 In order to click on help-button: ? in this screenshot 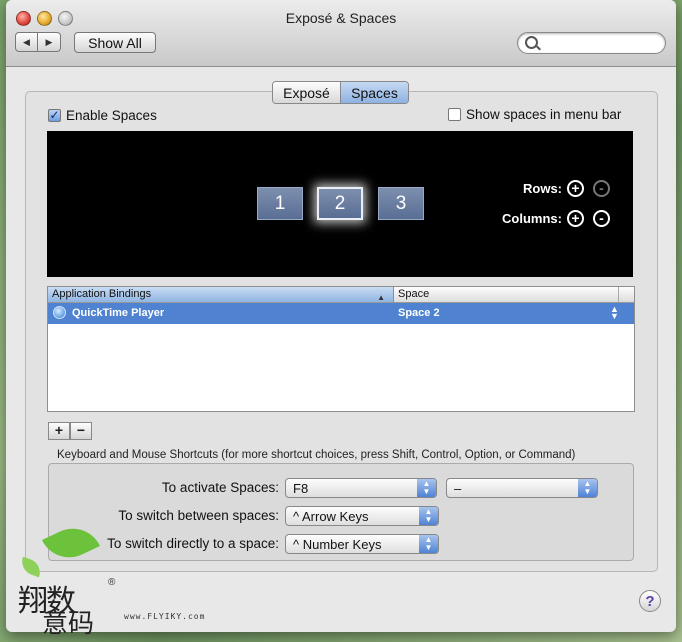, I will do `click(650, 601)`.